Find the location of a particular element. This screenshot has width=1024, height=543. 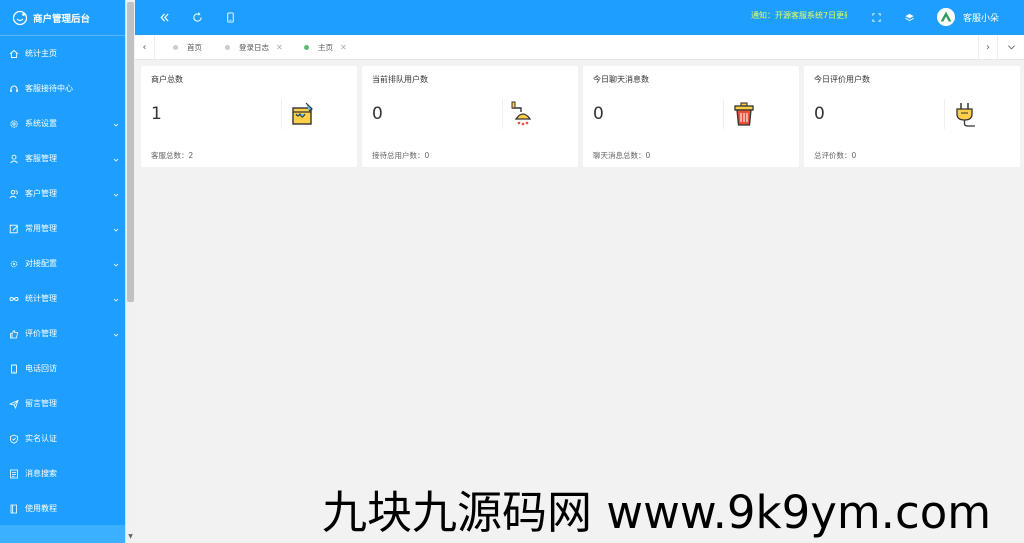

sidebar-item-label: 评价管理 is located at coordinates (41, 333).